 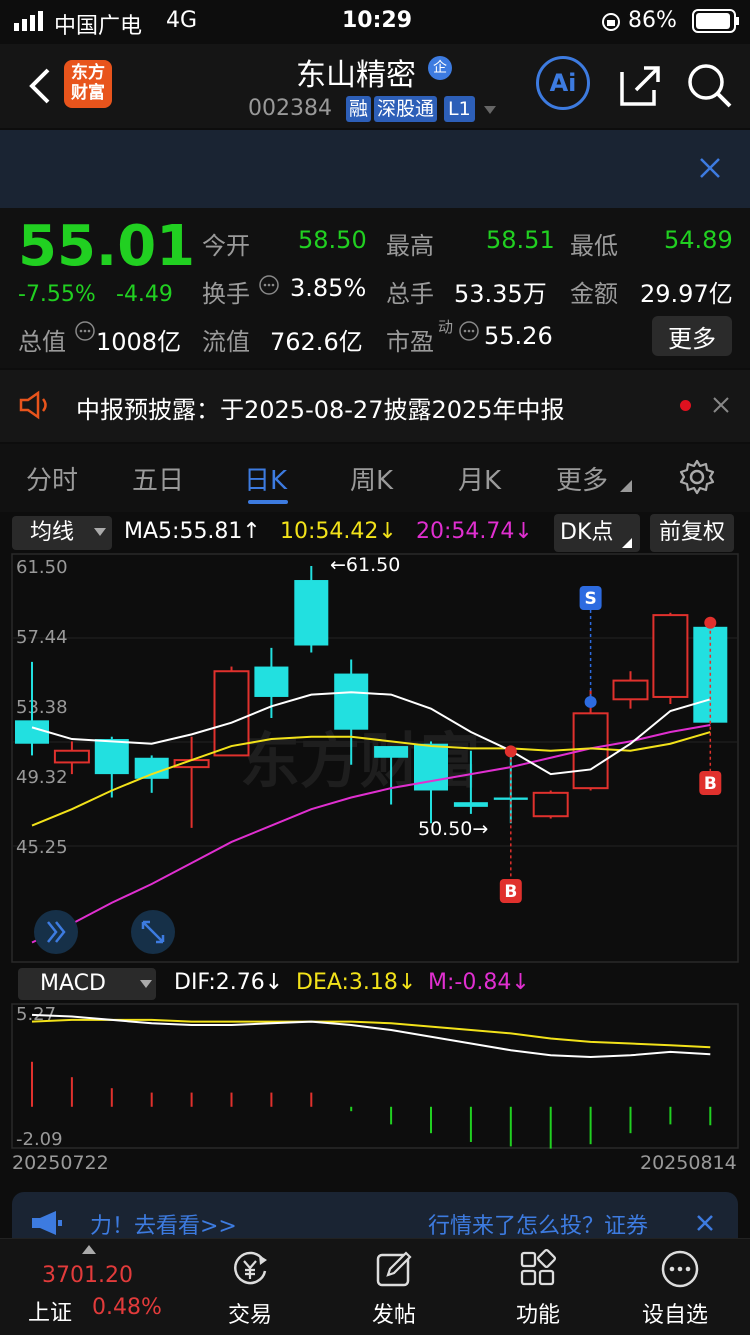 I want to click on dif-line, so click(x=371, y=1035).